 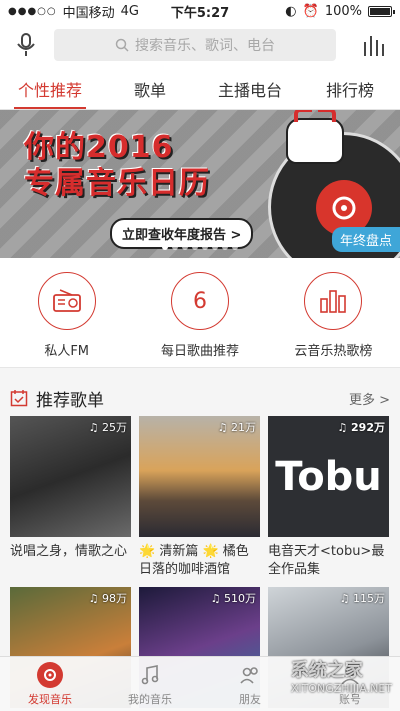 I want to click on microphone-icon, so click(x=26, y=44).